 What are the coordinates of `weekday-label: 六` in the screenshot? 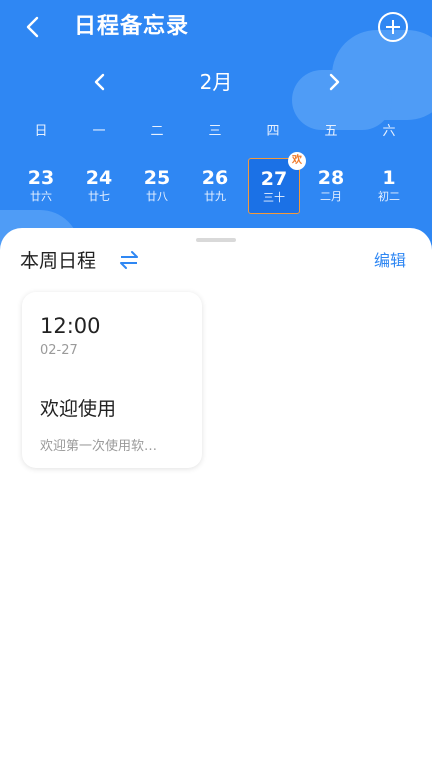 It's located at (389, 131).